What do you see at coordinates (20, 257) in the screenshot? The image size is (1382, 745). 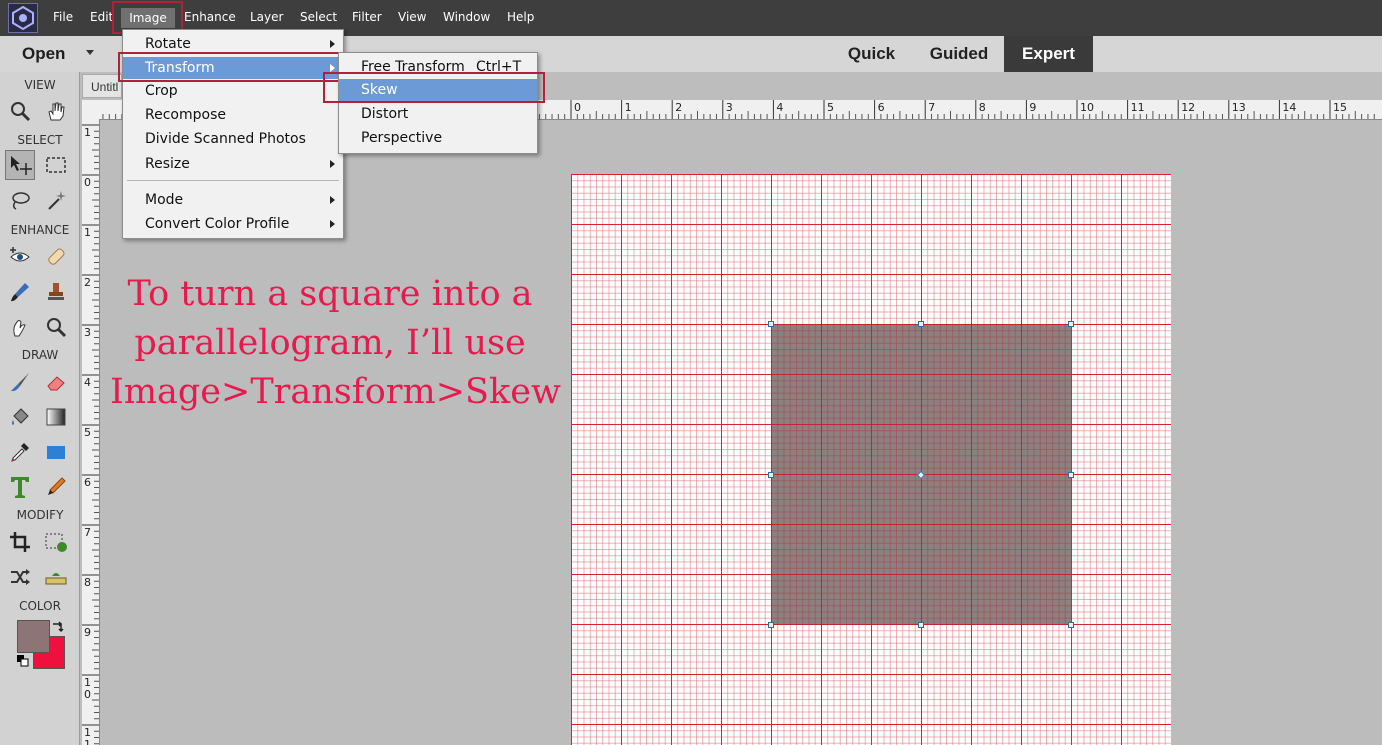 I see `red-eye-icon` at bounding box center [20, 257].